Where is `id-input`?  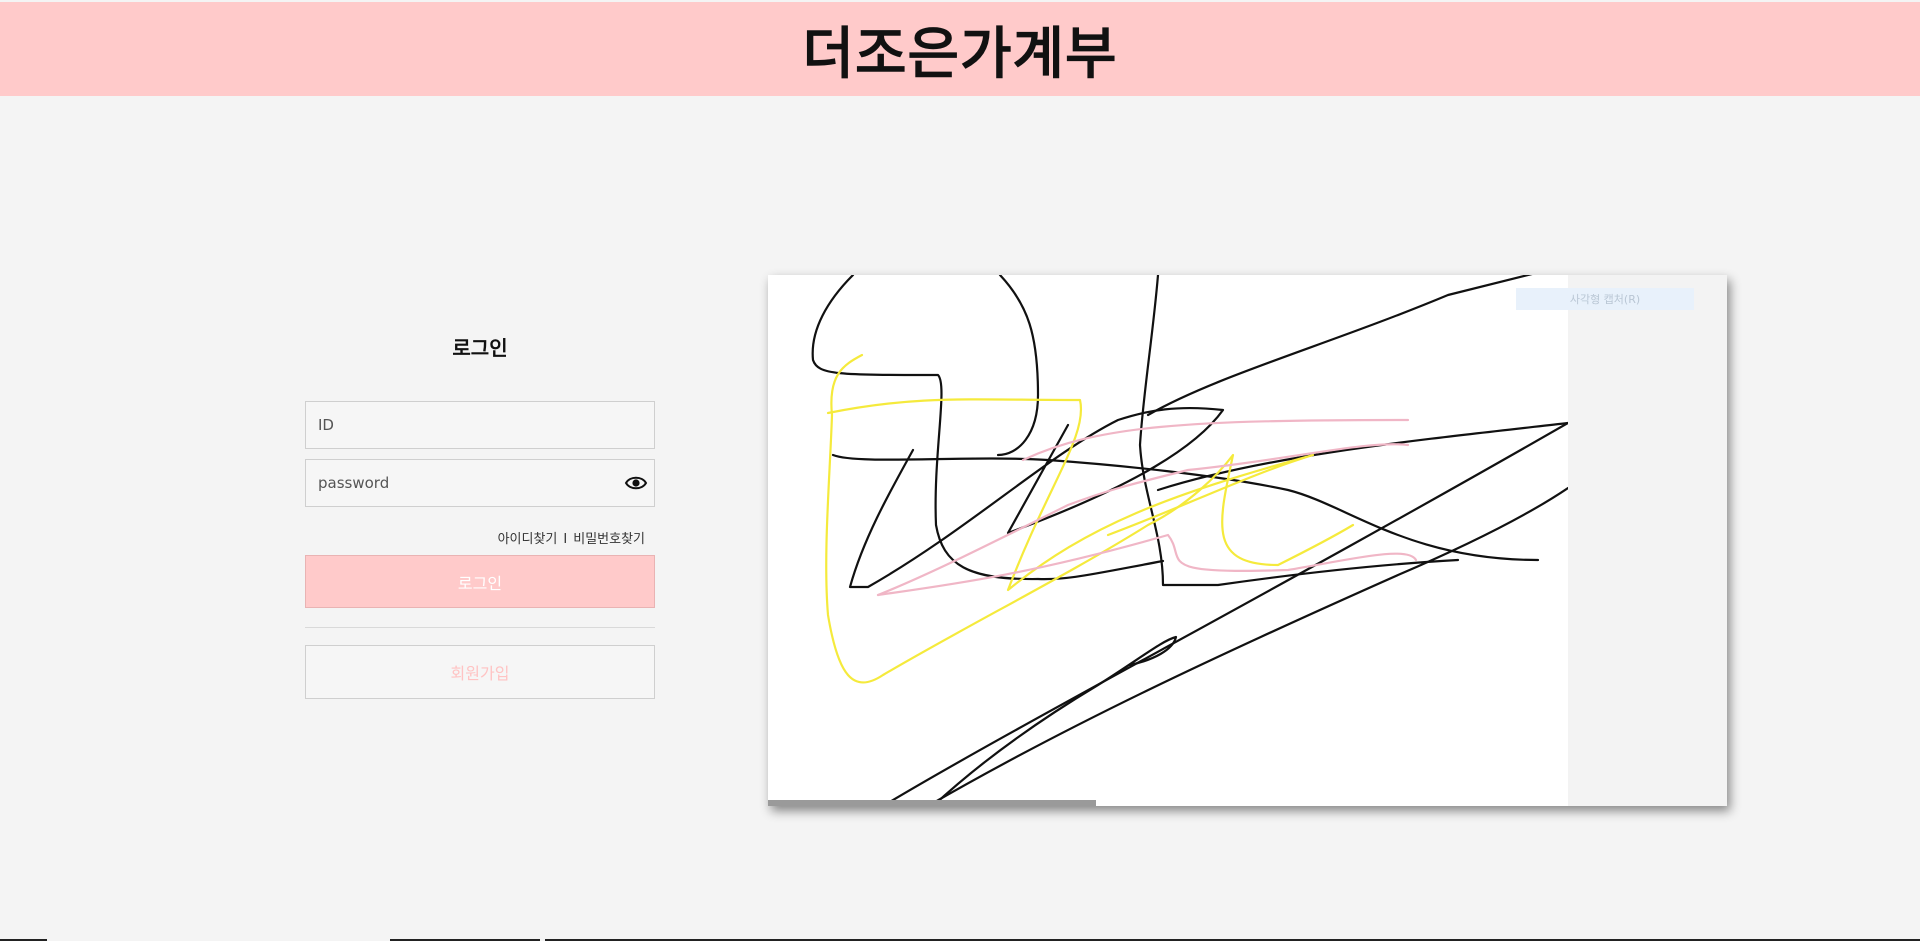 id-input is located at coordinates (480, 425).